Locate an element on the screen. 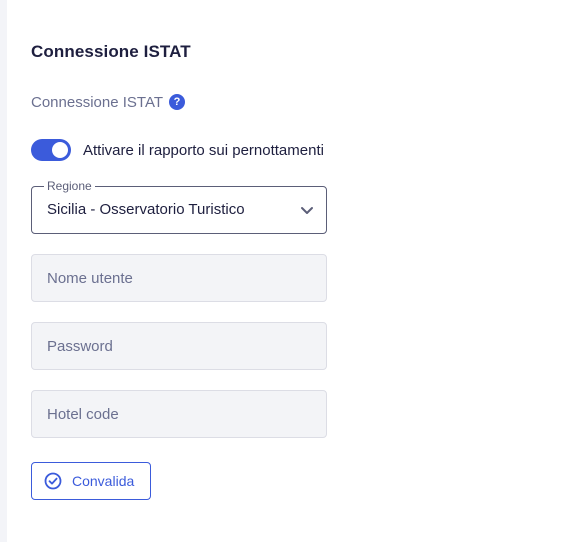  validate-button-label: Convalida is located at coordinates (103, 481).